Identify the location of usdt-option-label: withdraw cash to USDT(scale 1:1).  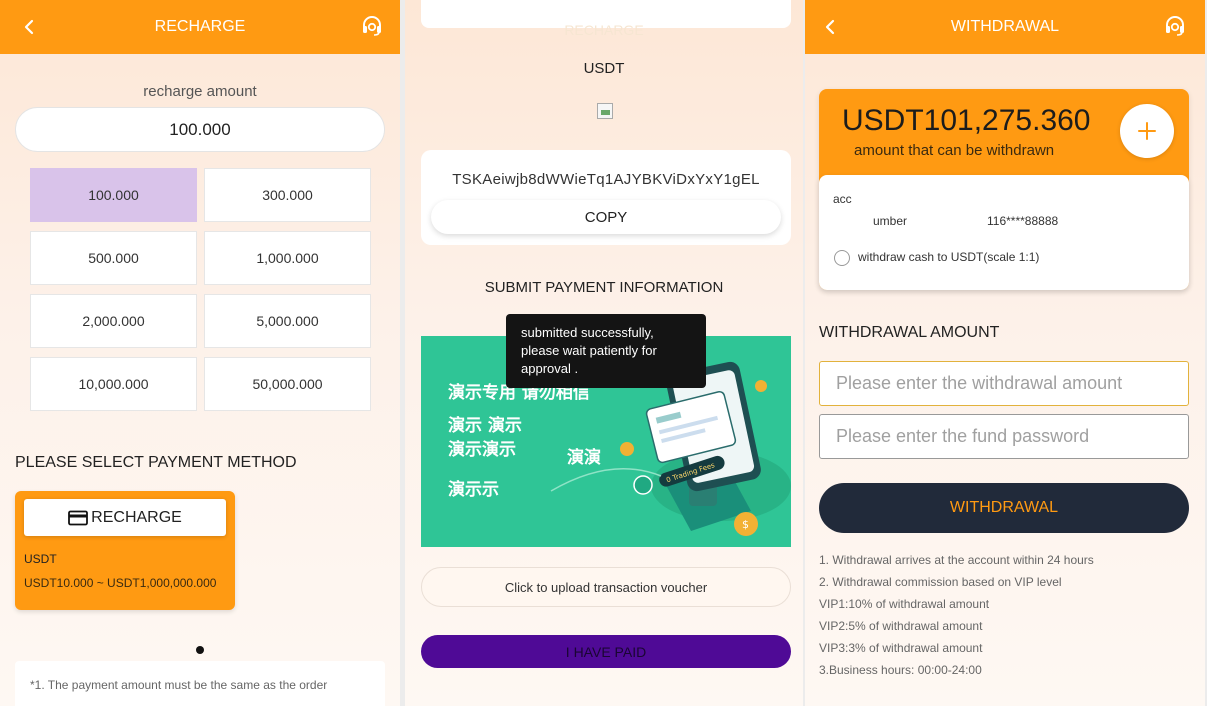
(949, 257).